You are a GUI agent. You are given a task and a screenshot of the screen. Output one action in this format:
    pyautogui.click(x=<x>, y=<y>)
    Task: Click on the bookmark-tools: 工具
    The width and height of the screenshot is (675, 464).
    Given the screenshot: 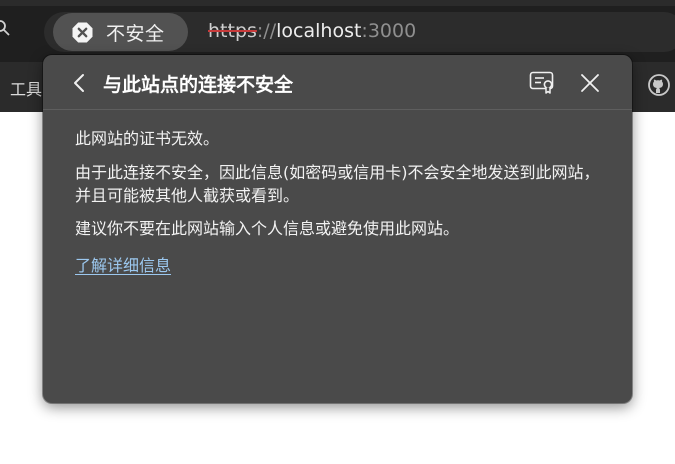 What is the action you would take?
    pyautogui.click(x=26, y=88)
    